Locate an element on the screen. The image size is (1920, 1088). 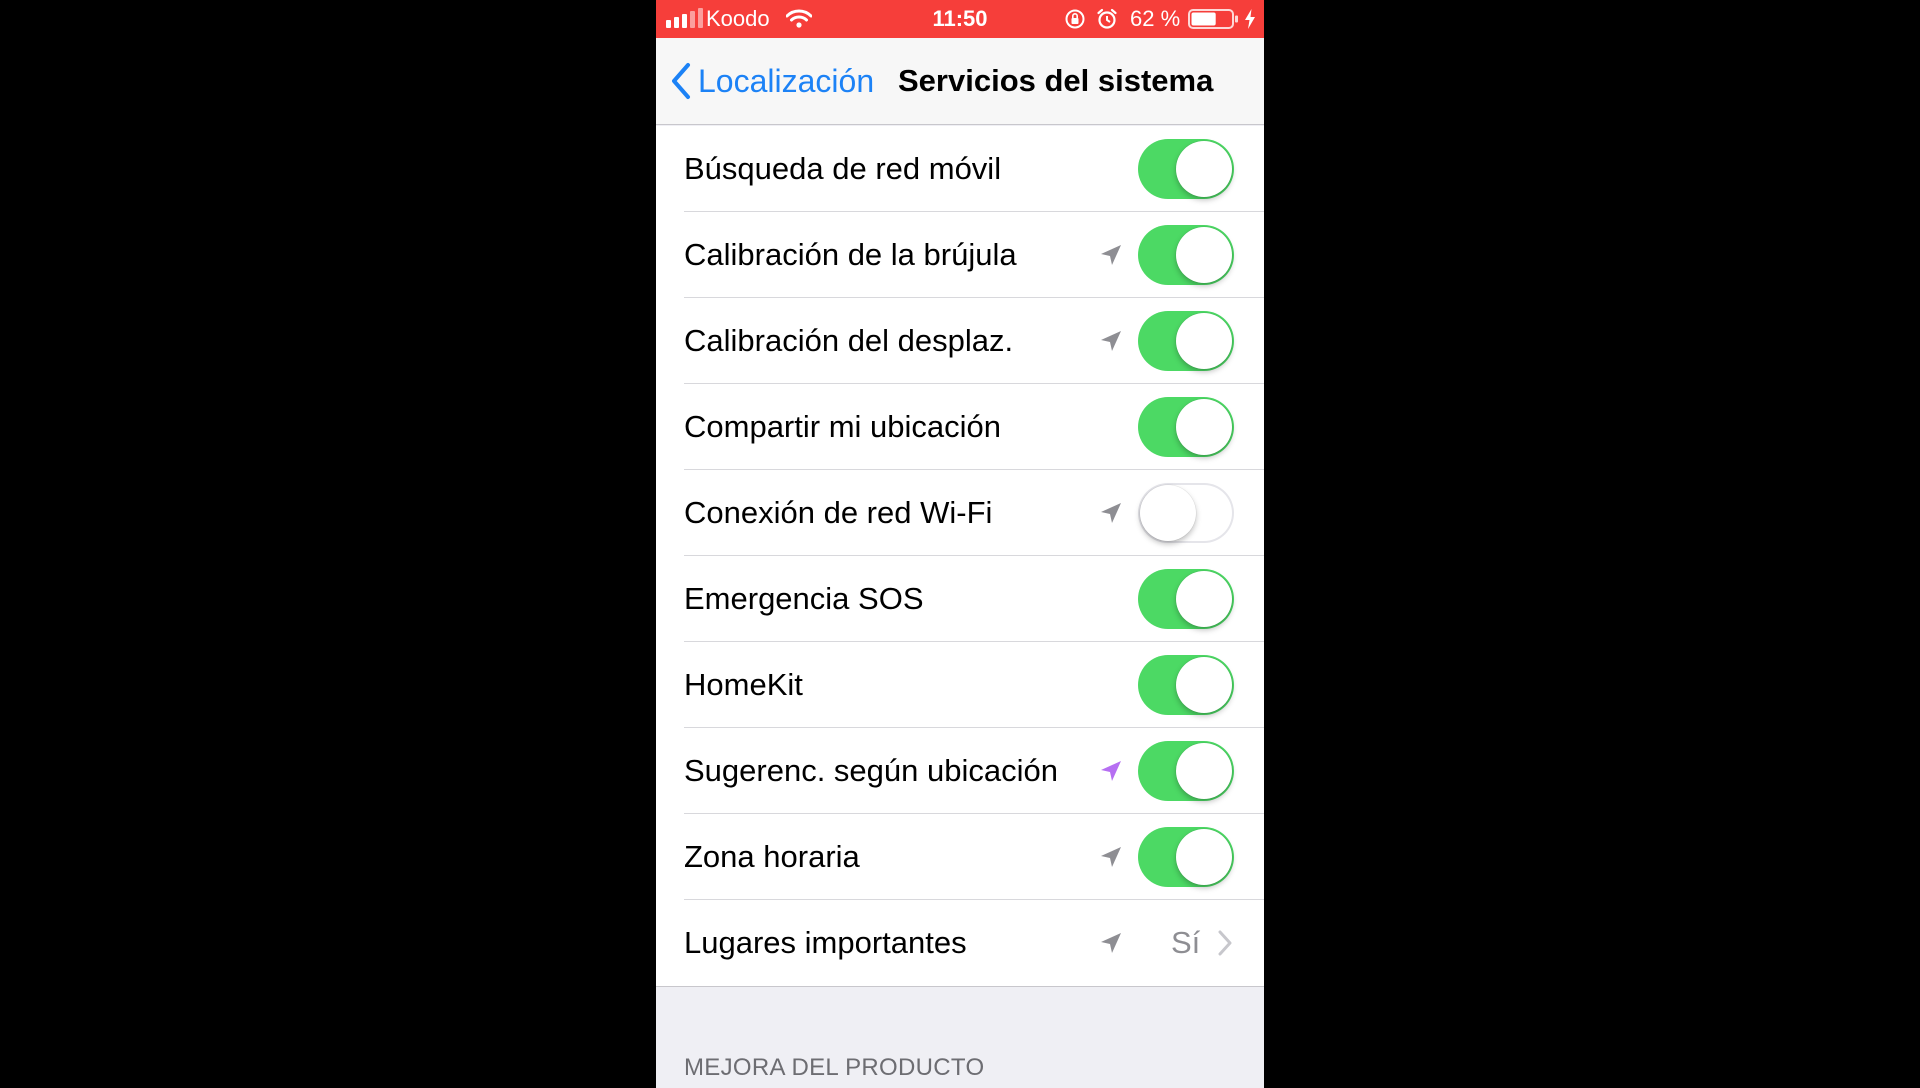
setting-label: Compartir mi ubicación is located at coordinates (842, 426).